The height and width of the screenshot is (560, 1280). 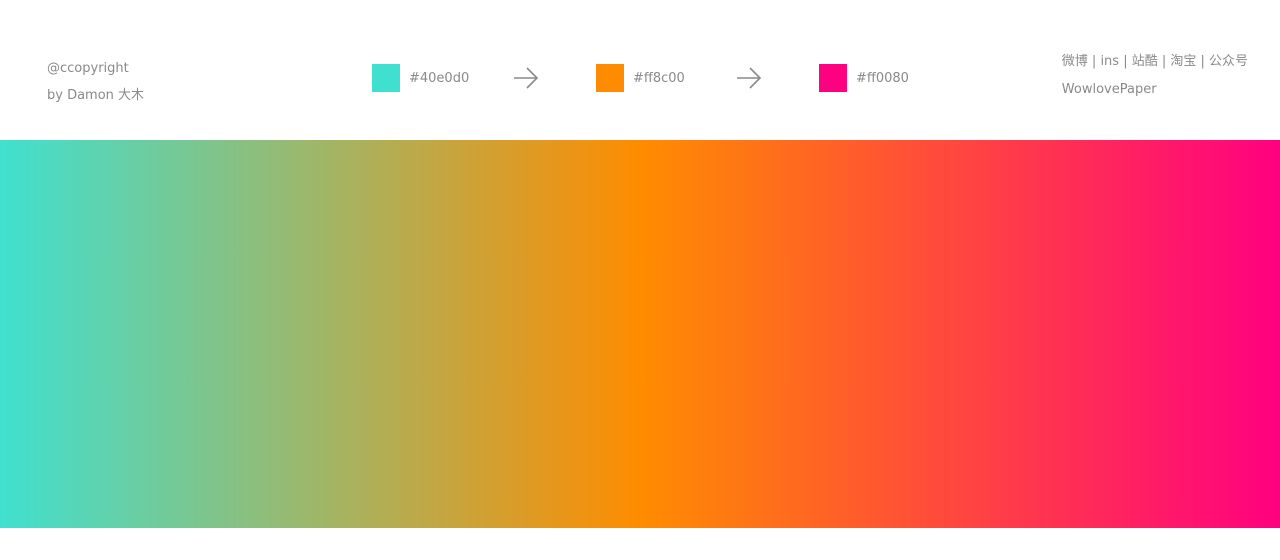 I want to click on credits: @ccopyright by Damon 大木, so click(x=95, y=82).